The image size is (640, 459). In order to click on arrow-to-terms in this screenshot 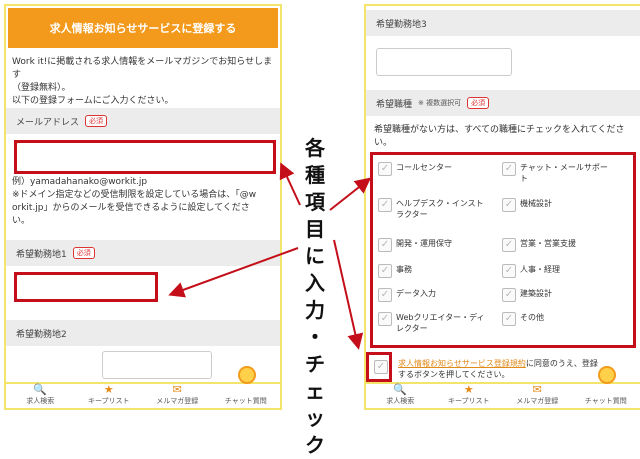, I will do `click(348, 294)`.